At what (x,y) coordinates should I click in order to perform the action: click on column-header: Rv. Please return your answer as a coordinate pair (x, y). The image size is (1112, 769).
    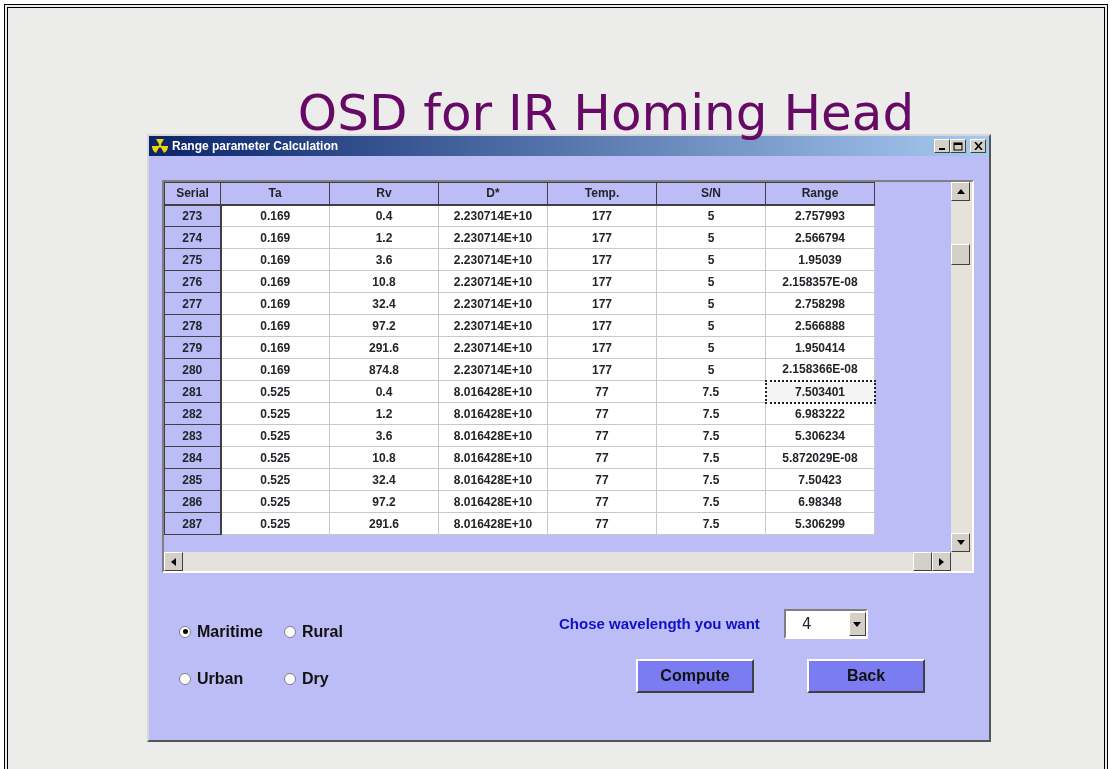
    Looking at the image, I should click on (384, 193).